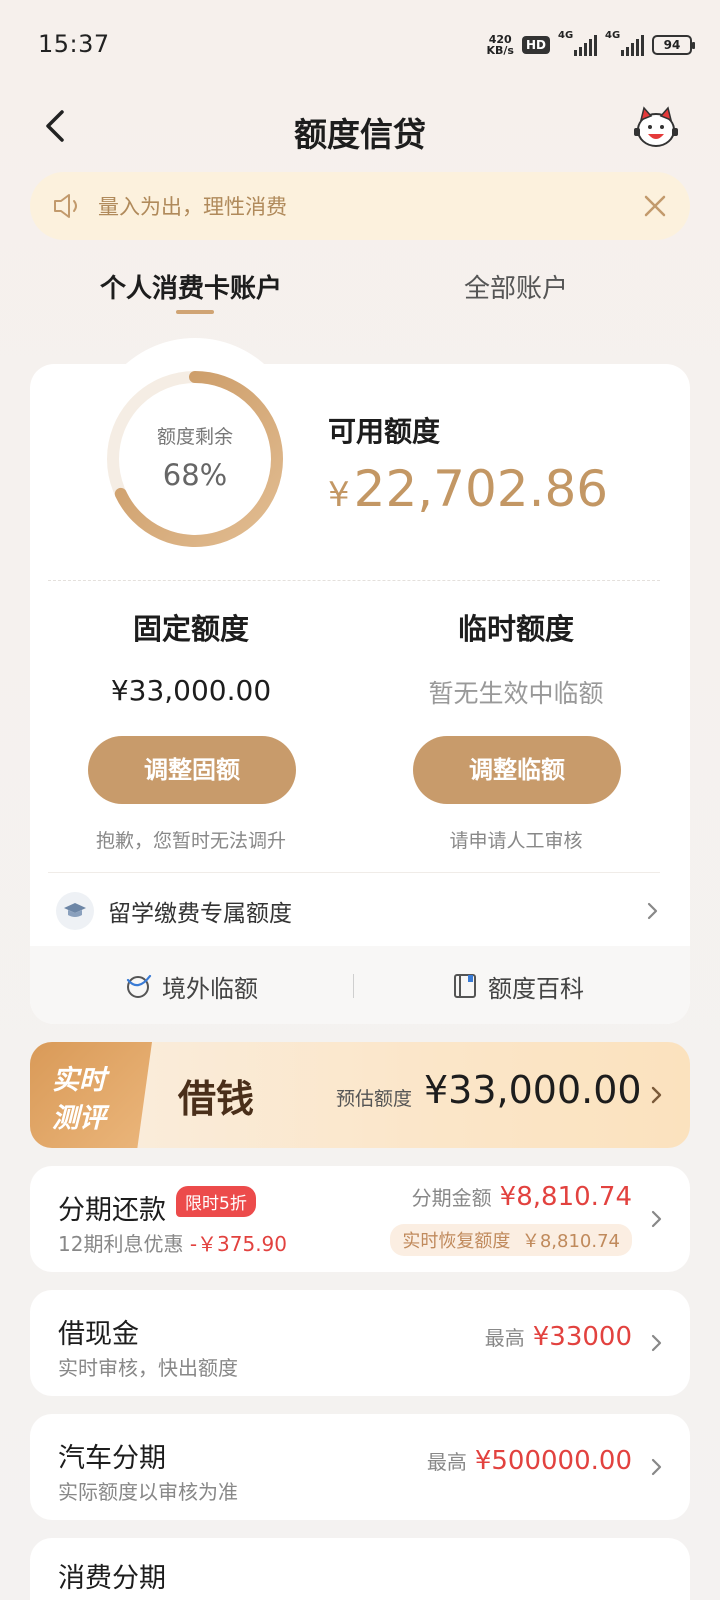 Image resolution: width=720 pixels, height=1600 pixels. I want to click on study-abroad-credit-label: 留学缴费专属额度, so click(200, 914).